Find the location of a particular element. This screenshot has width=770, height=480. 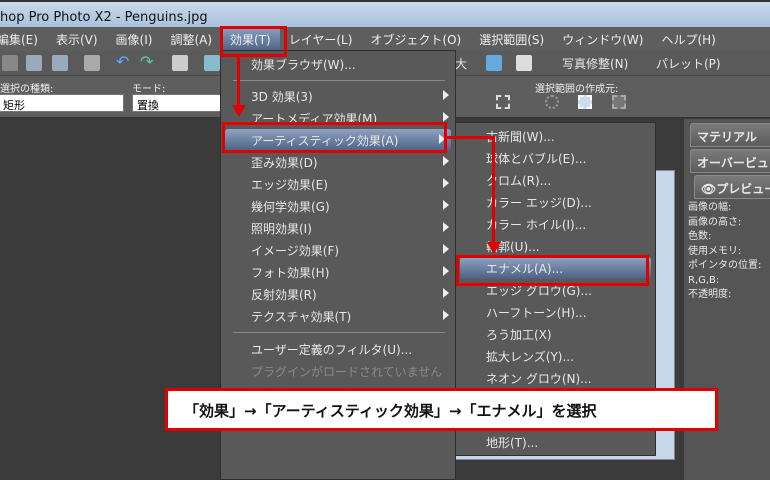

selection-type-select: 矩形 is located at coordinates (62, 103).